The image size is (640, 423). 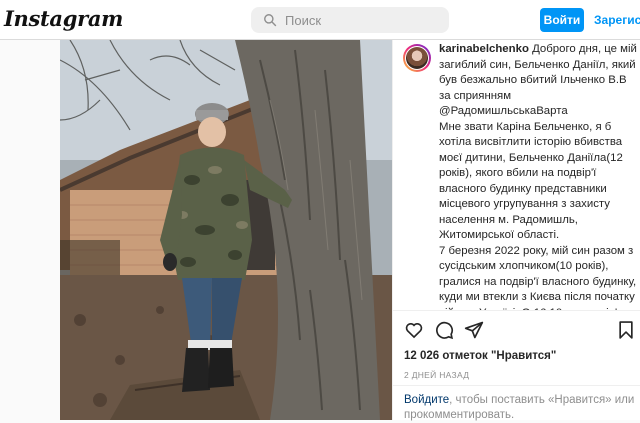 I want to click on username-link: karinabelchenko, so click(x=484, y=49).